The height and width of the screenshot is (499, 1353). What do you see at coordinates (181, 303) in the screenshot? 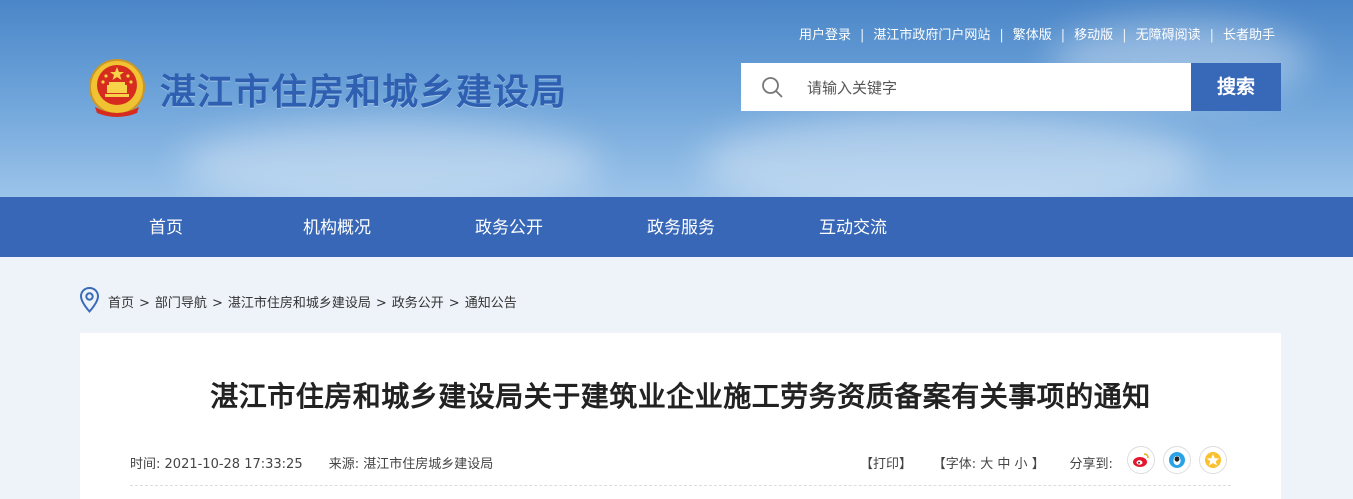
I see `breadcrumb-dept-nav: 部门导航` at bounding box center [181, 303].